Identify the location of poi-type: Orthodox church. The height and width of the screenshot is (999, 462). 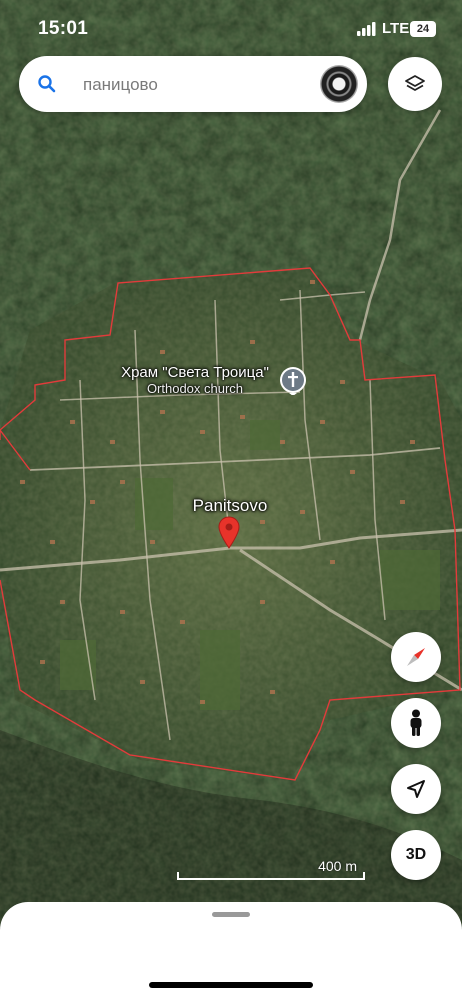
(195, 388).